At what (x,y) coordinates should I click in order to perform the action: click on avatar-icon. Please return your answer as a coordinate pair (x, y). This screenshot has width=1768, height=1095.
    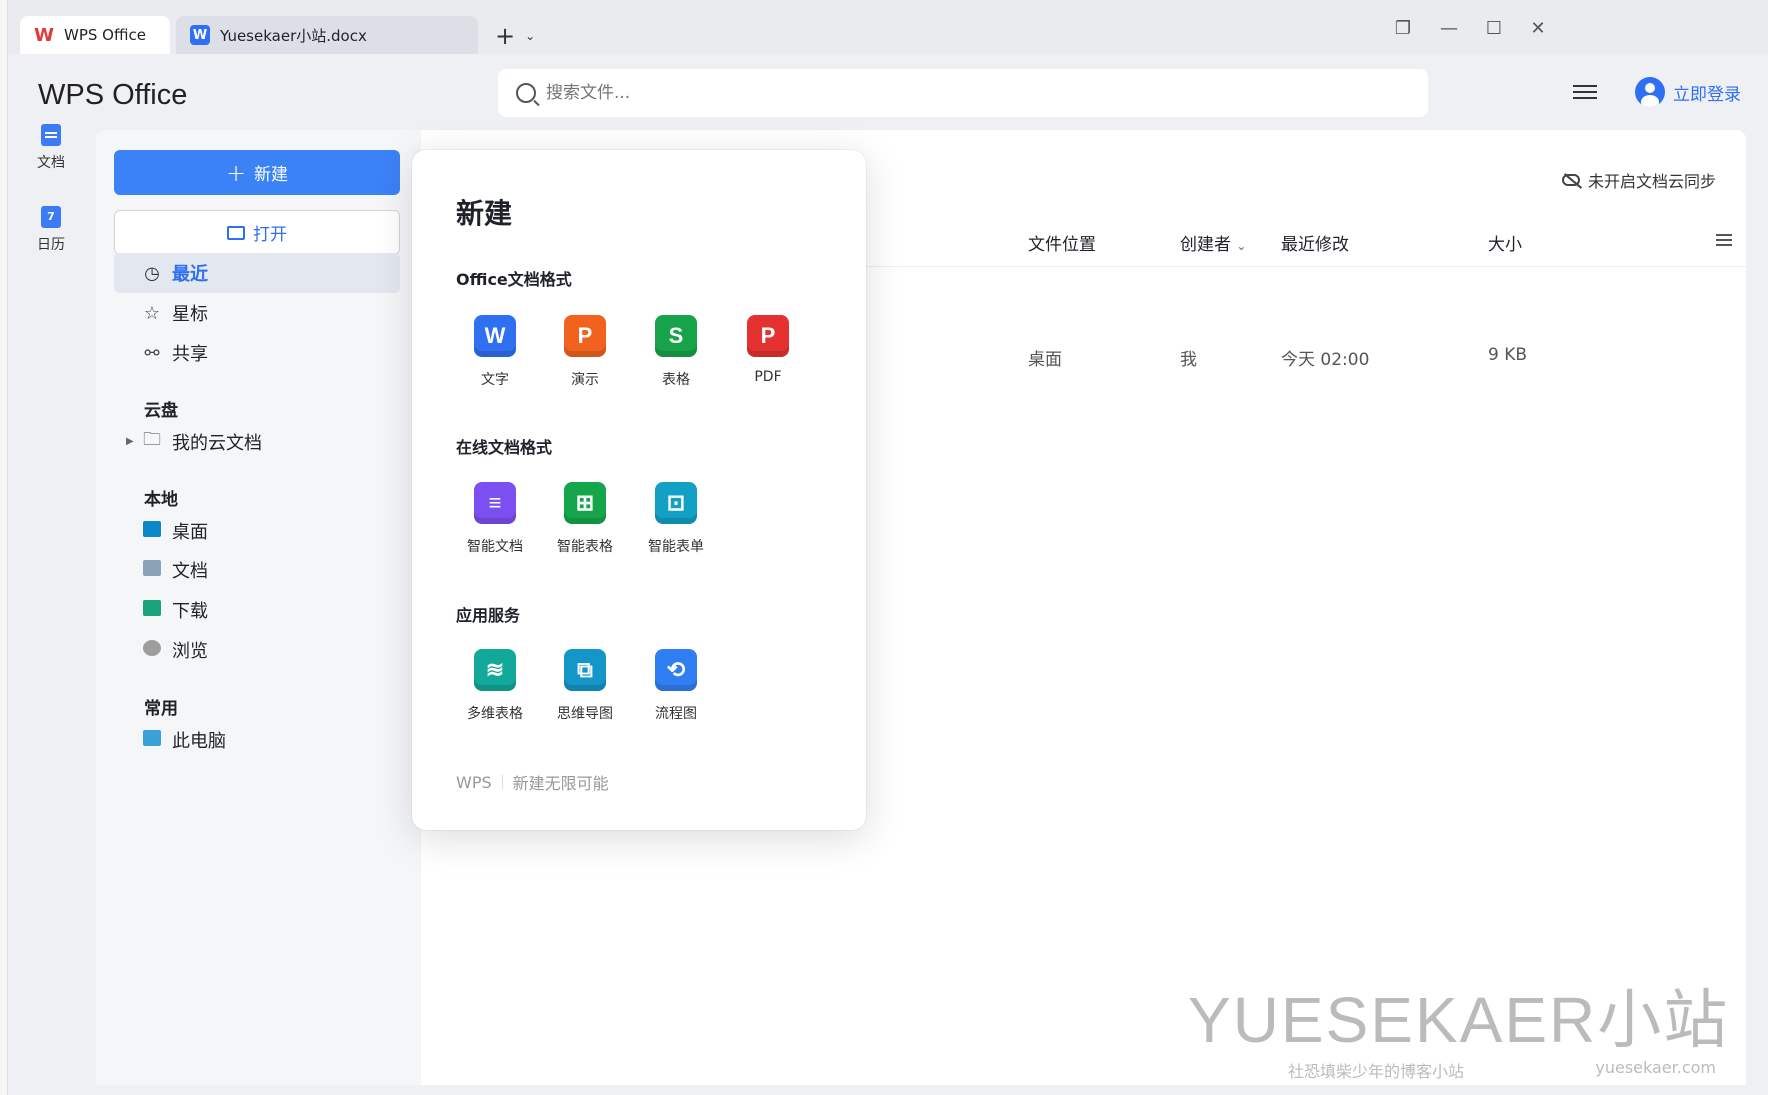
    Looking at the image, I should click on (1650, 92).